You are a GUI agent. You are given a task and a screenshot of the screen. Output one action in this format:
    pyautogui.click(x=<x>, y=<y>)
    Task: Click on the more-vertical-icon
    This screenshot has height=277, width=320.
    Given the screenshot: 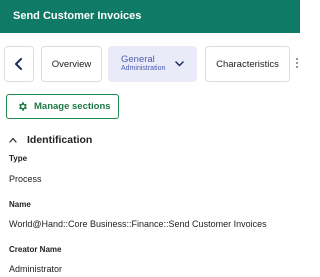 What is the action you would take?
    pyautogui.click(x=298, y=64)
    